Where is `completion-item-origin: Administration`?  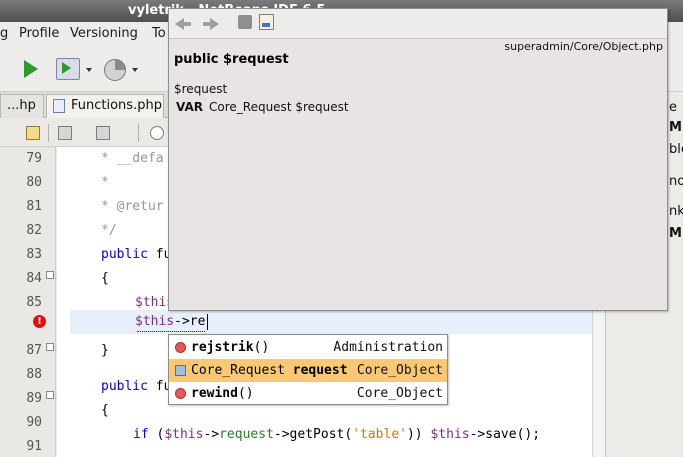
completion-item-origin: Administration is located at coordinates (388, 347).